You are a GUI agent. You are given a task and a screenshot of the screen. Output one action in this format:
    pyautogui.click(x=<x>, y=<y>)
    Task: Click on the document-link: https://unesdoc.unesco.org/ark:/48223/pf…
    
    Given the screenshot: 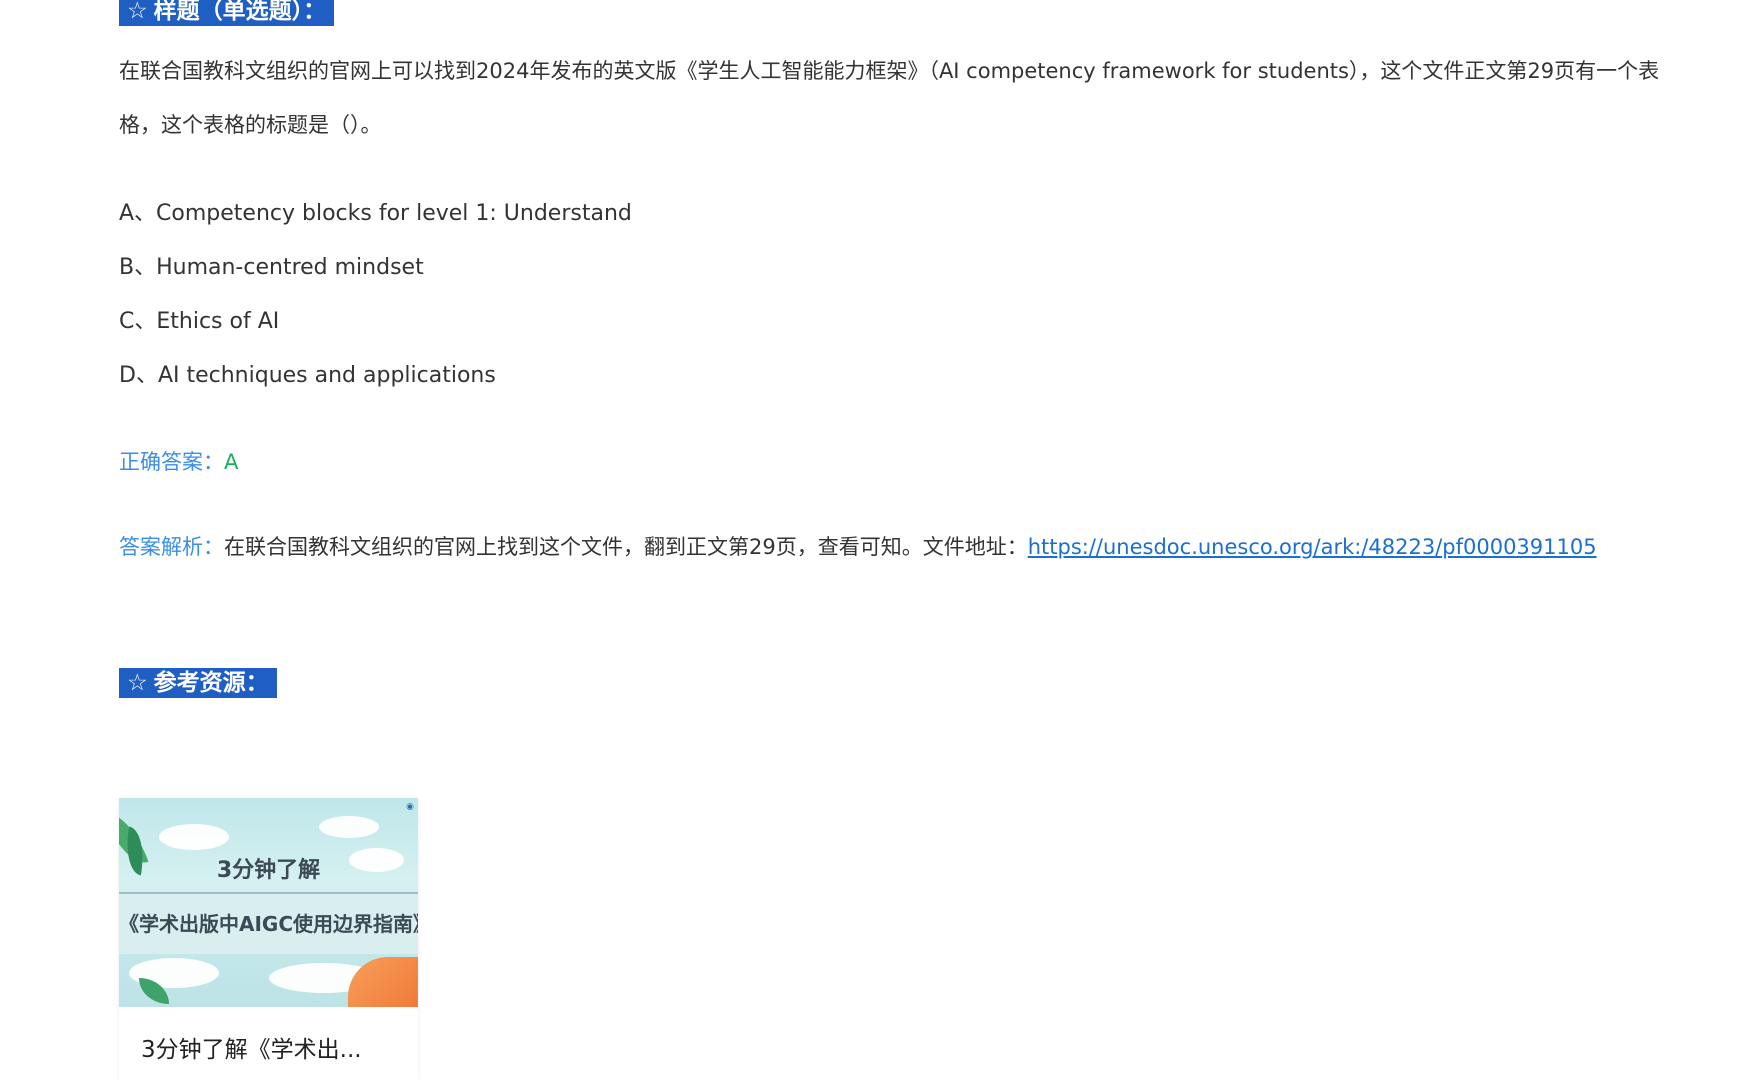 What is the action you would take?
    pyautogui.click(x=1312, y=547)
    